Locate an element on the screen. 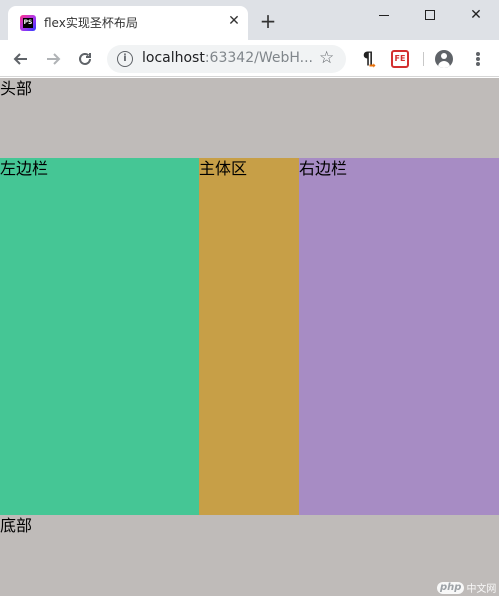  pilcrow-extension-icon: ¶ ➡ is located at coordinates (368, 59).